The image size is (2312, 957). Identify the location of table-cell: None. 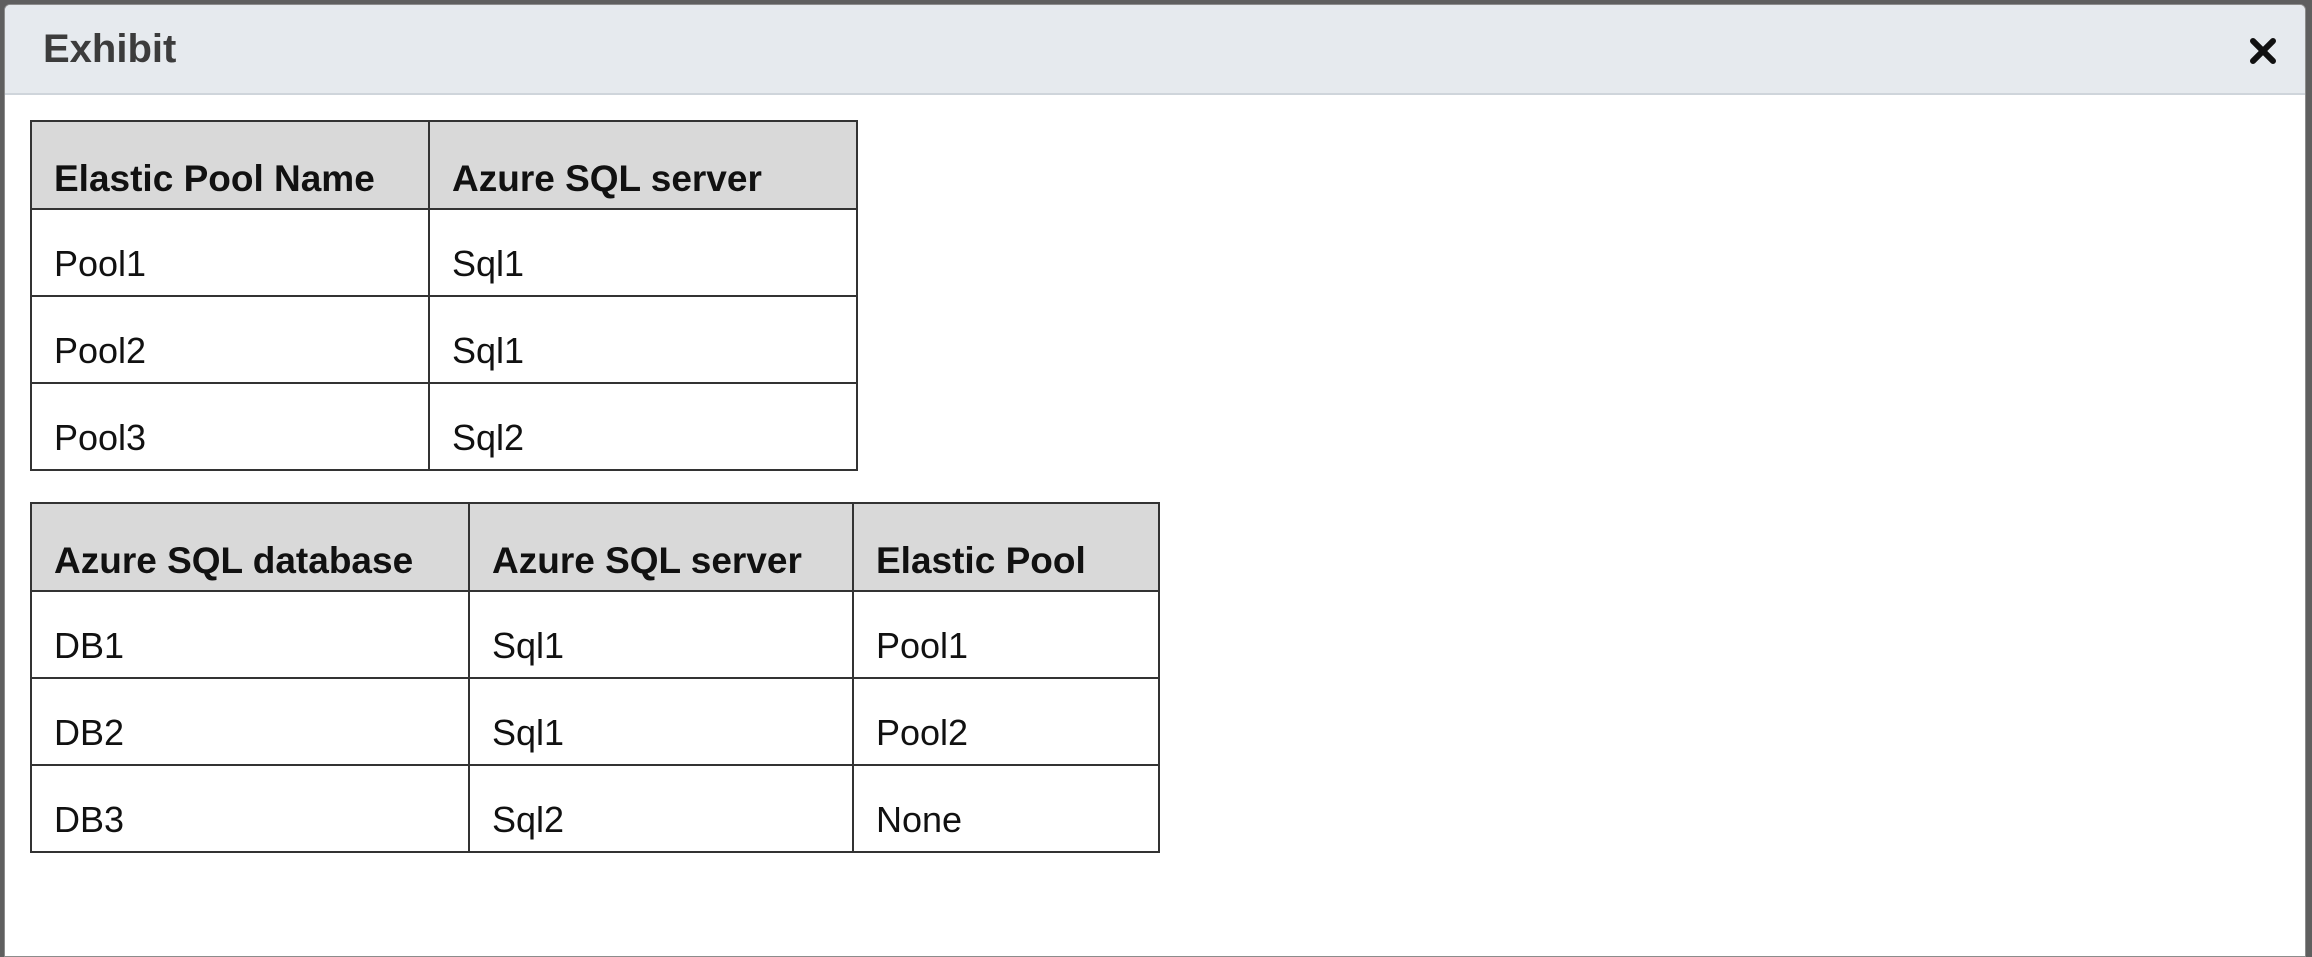
(1006, 808).